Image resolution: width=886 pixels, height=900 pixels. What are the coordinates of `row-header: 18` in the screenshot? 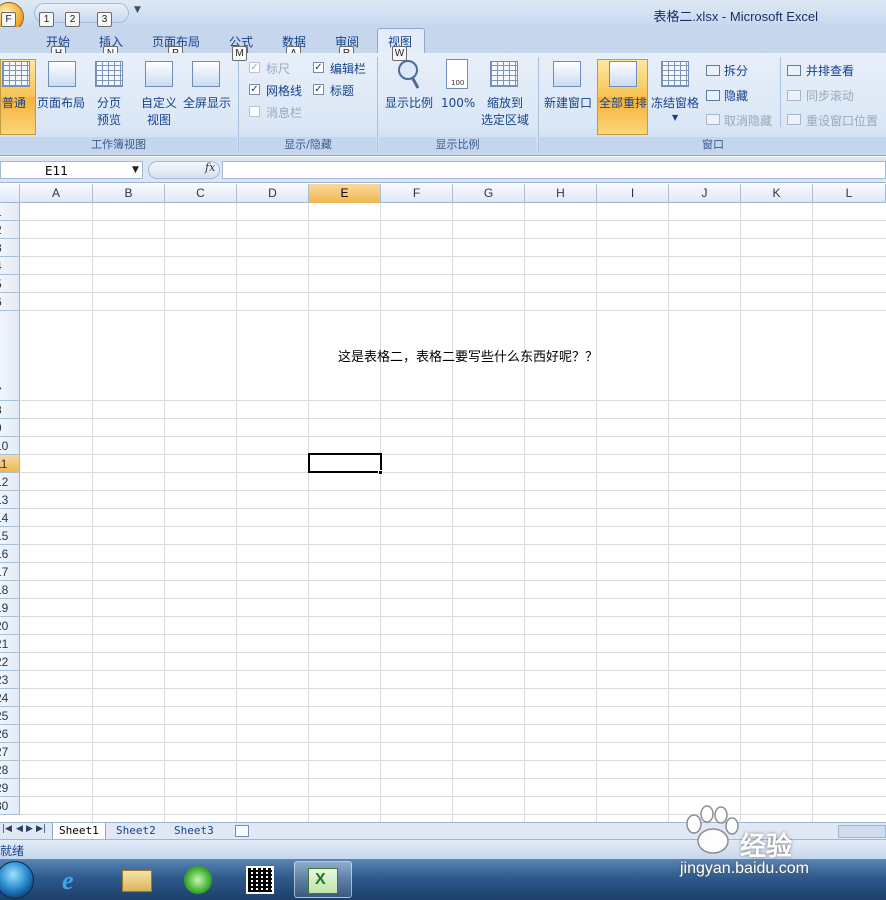 It's located at (10, 590).